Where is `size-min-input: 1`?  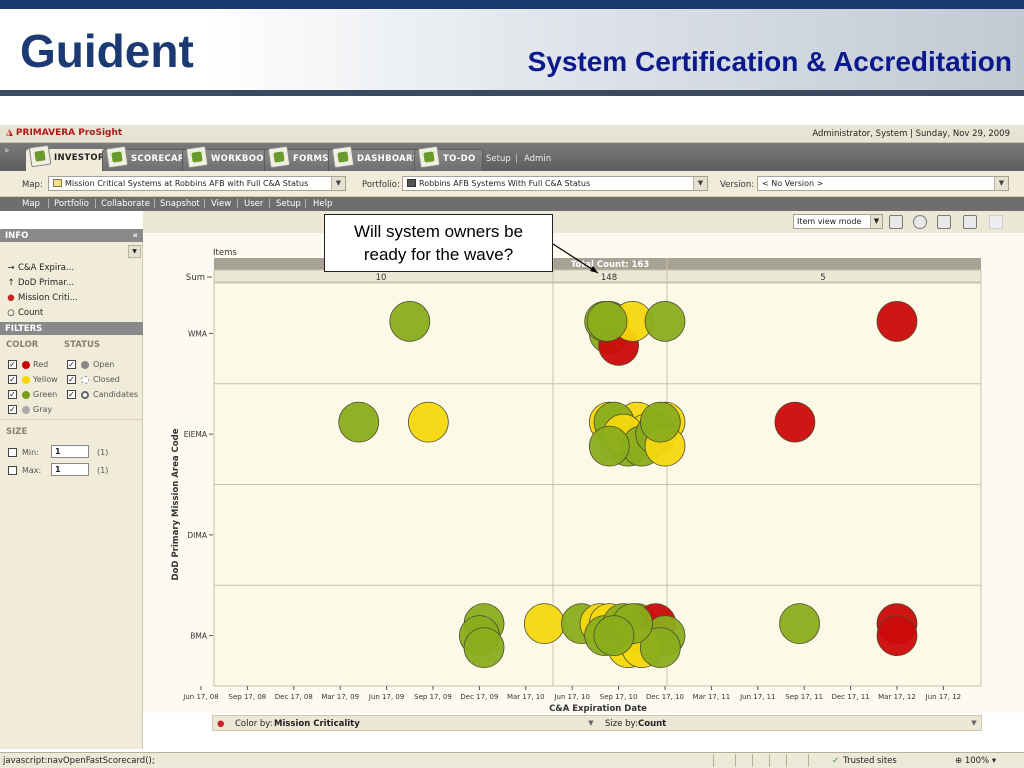 size-min-input: 1 is located at coordinates (70, 451).